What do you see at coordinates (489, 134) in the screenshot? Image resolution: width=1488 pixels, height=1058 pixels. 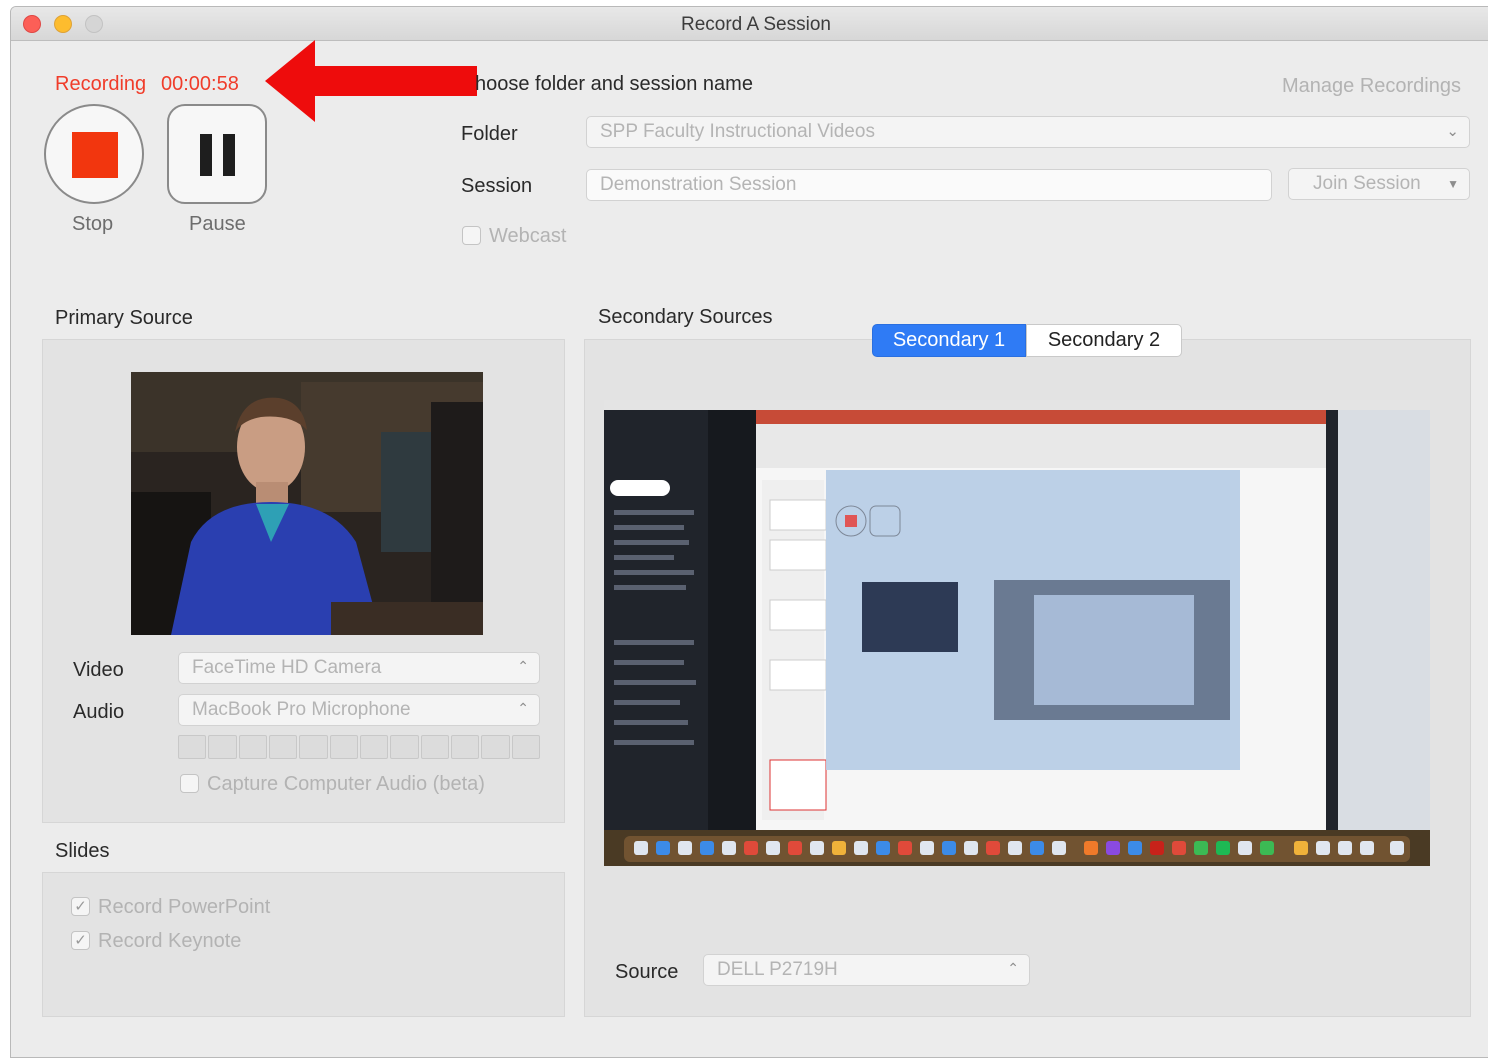 I see `folder-label: Folder` at bounding box center [489, 134].